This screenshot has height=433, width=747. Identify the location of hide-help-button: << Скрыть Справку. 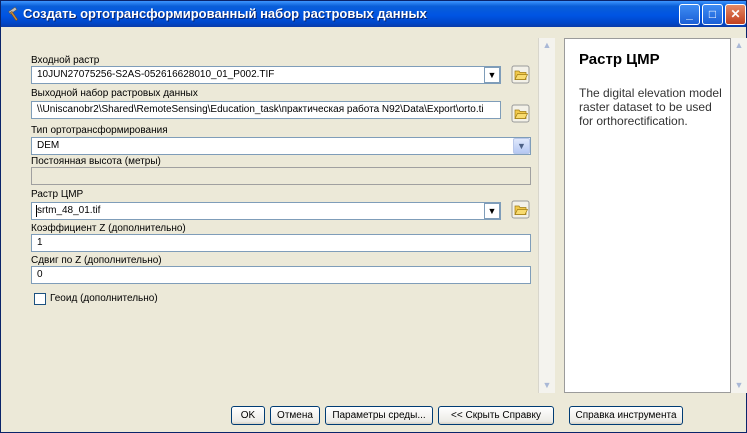
(496, 415).